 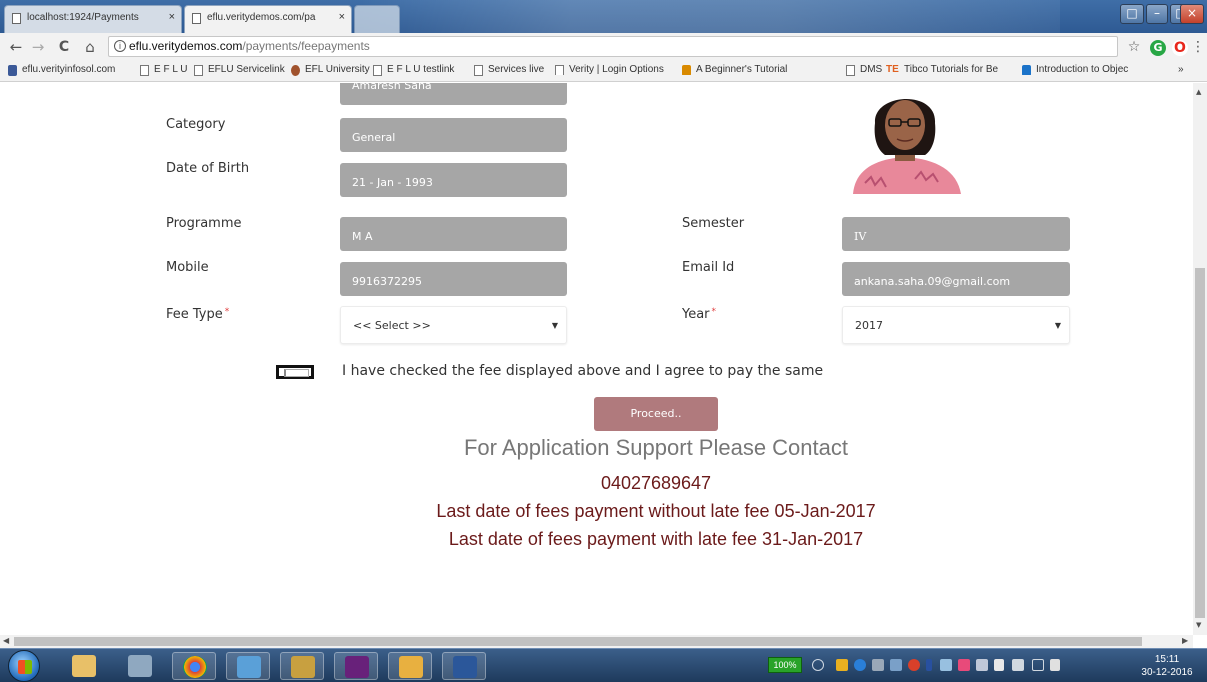 I want to click on bookmark-label: E F L U testlink, so click(x=421, y=69).